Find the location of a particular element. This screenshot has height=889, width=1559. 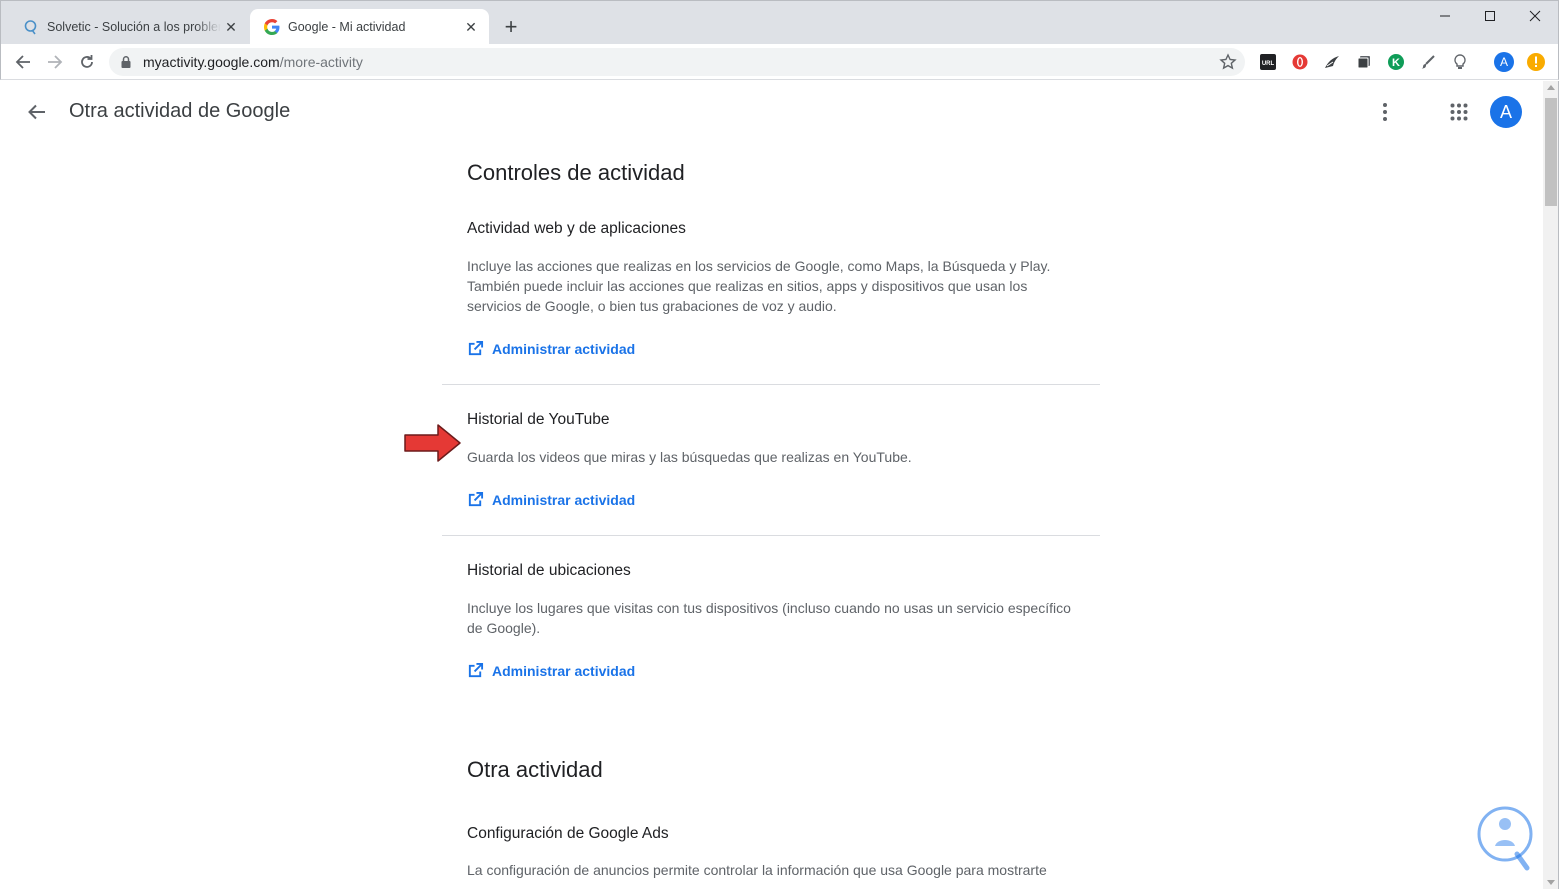

annotation-arrow-icon is located at coordinates (432, 443).